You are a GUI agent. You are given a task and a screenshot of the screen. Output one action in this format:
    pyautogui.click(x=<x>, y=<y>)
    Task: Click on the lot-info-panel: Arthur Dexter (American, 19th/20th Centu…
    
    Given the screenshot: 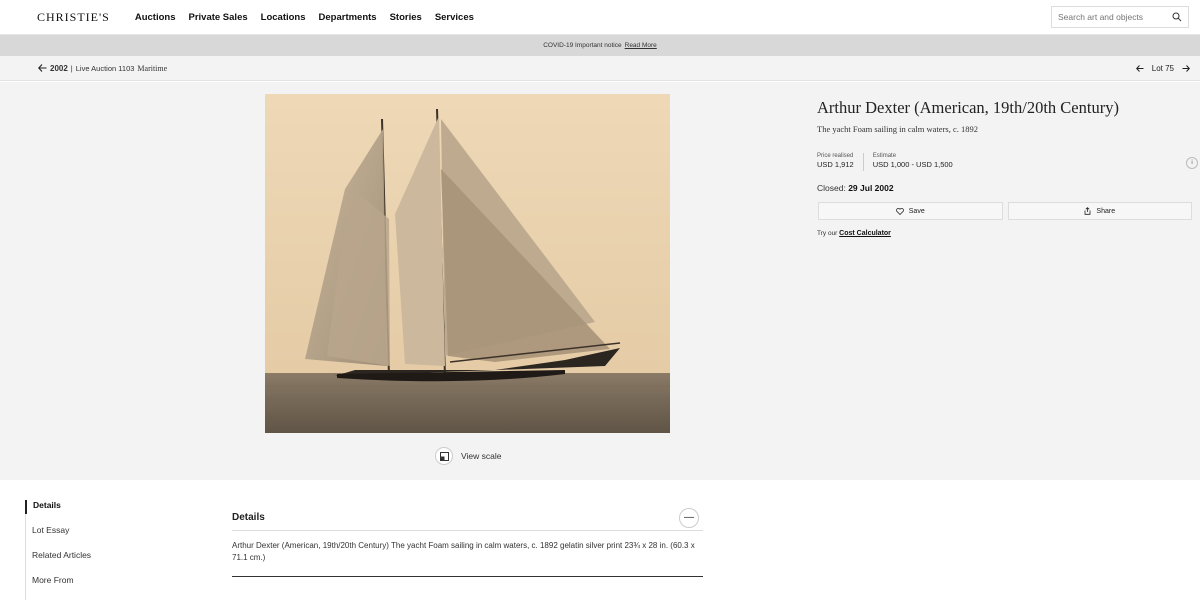 What is the action you would take?
    pyautogui.click(x=1007, y=167)
    